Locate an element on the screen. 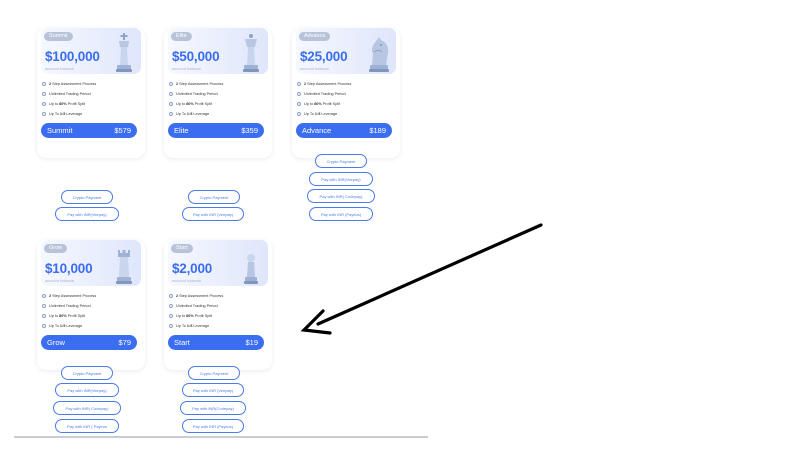 This screenshot has width=800, height=450. plan-name: Start is located at coordinates (182, 342).